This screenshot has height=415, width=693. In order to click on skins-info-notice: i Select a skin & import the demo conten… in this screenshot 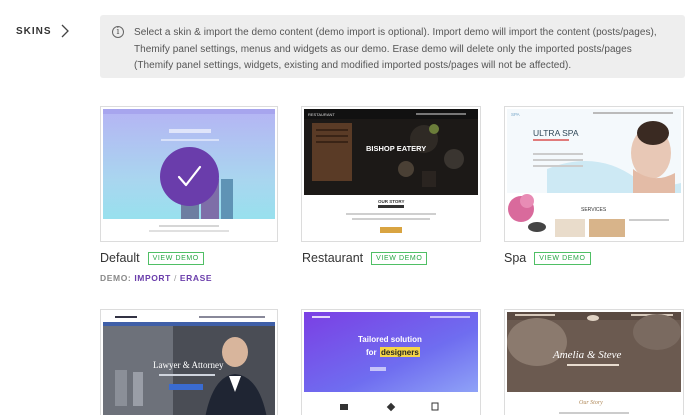, I will do `click(392, 46)`.